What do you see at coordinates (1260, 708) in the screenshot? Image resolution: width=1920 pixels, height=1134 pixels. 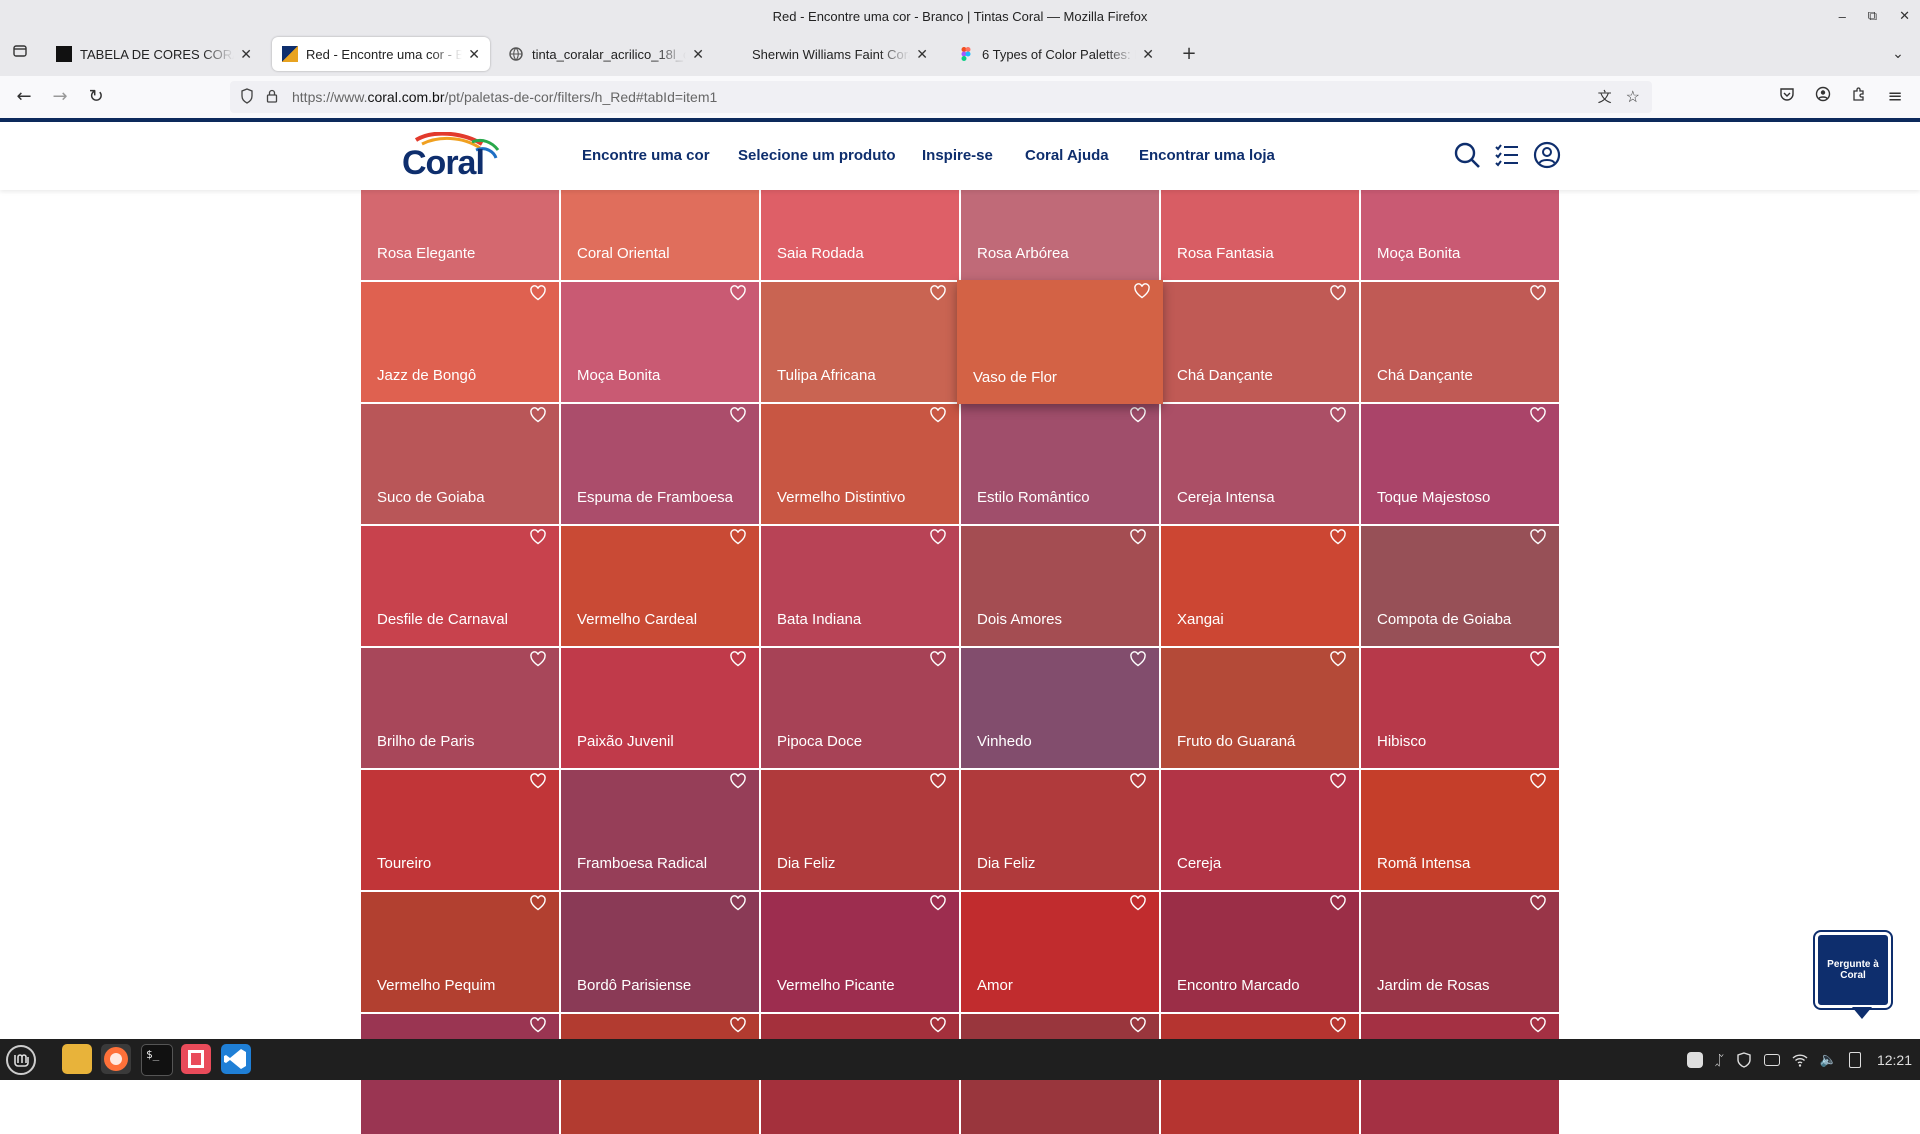 I see `color-swatch-card: Fruto do Guaraná` at bounding box center [1260, 708].